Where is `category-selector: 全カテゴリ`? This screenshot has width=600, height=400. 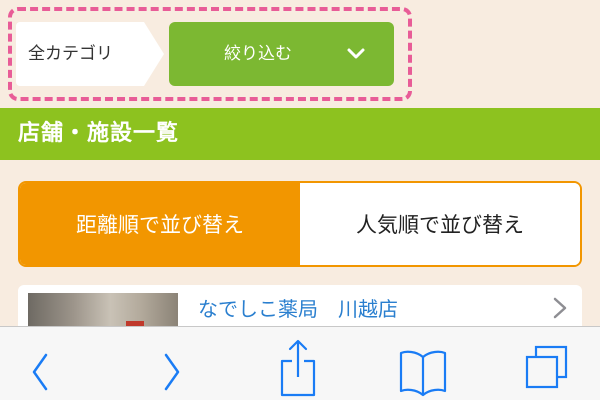
category-selector: 全カテゴリ is located at coordinates (90, 54).